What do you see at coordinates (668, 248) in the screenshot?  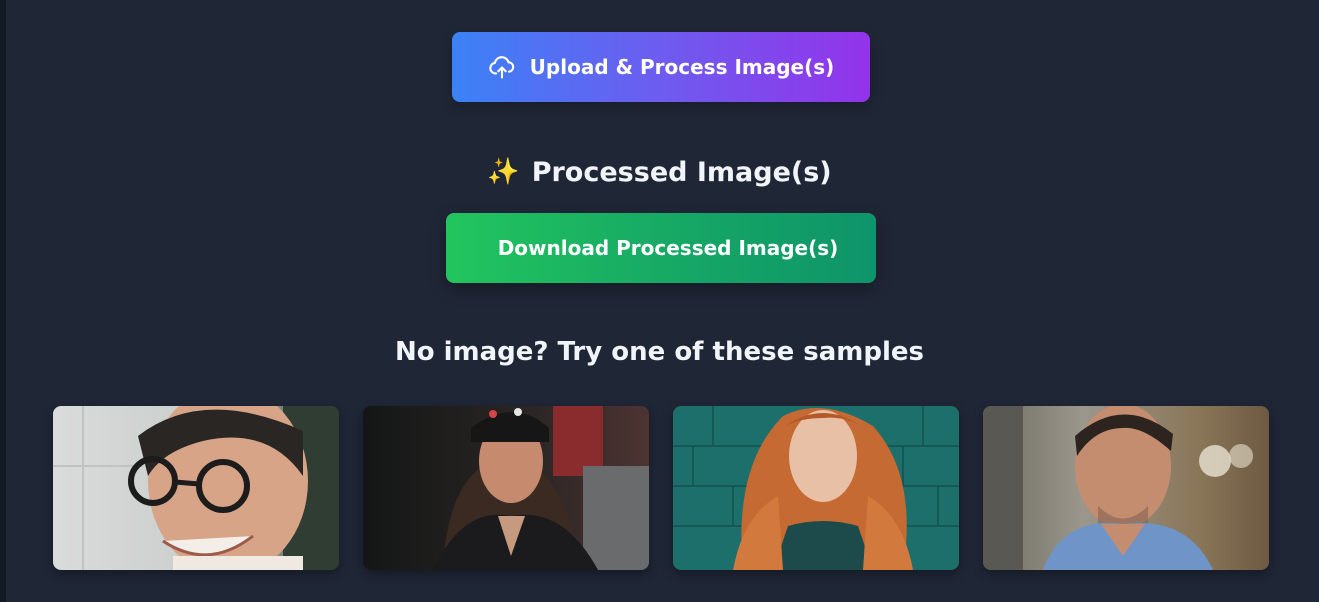 I see `download-button-label: Download Processed Image(s)` at bounding box center [668, 248].